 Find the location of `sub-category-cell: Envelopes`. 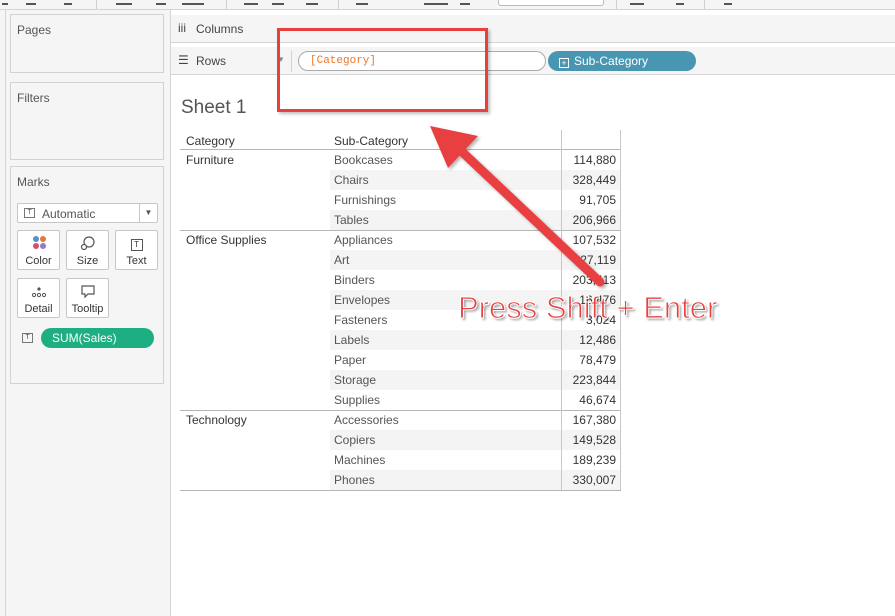

sub-category-cell: Envelopes is located at coordinates (362, 300).